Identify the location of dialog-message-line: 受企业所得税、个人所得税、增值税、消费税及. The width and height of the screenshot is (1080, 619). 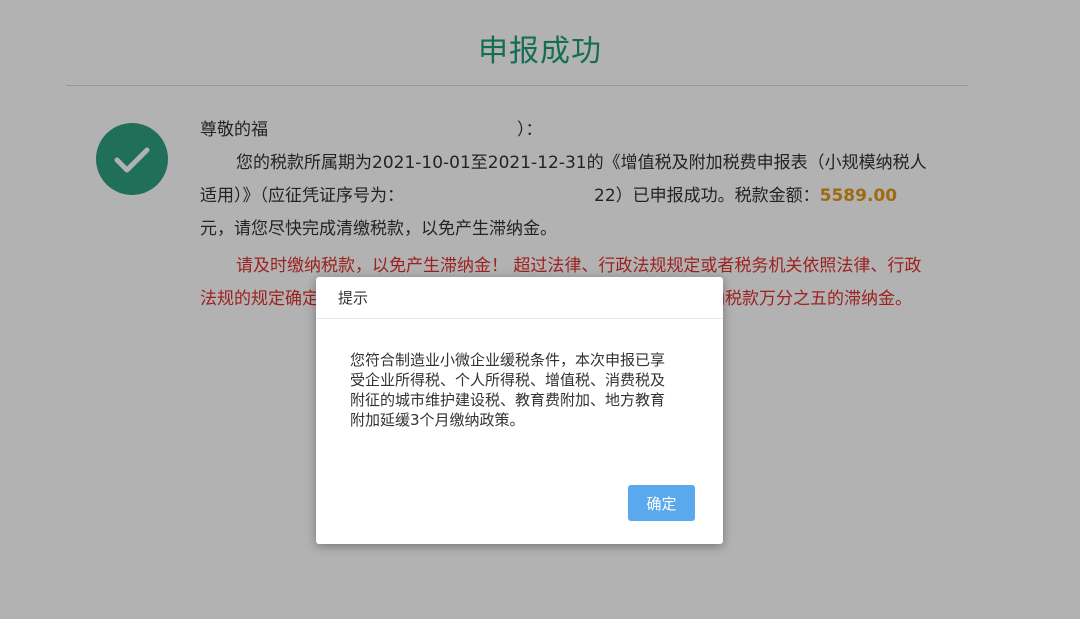
(508, 380).